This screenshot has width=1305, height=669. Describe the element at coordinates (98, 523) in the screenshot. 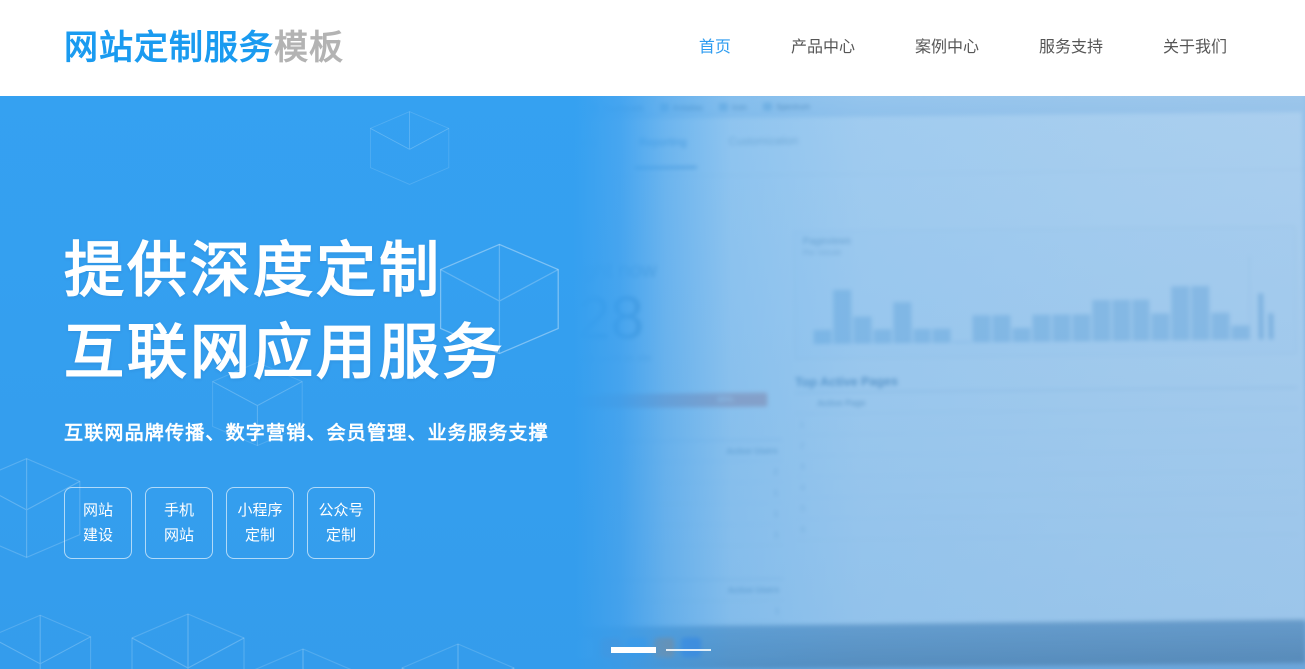

I see `service-tag-website: 网站 建设` at that location.